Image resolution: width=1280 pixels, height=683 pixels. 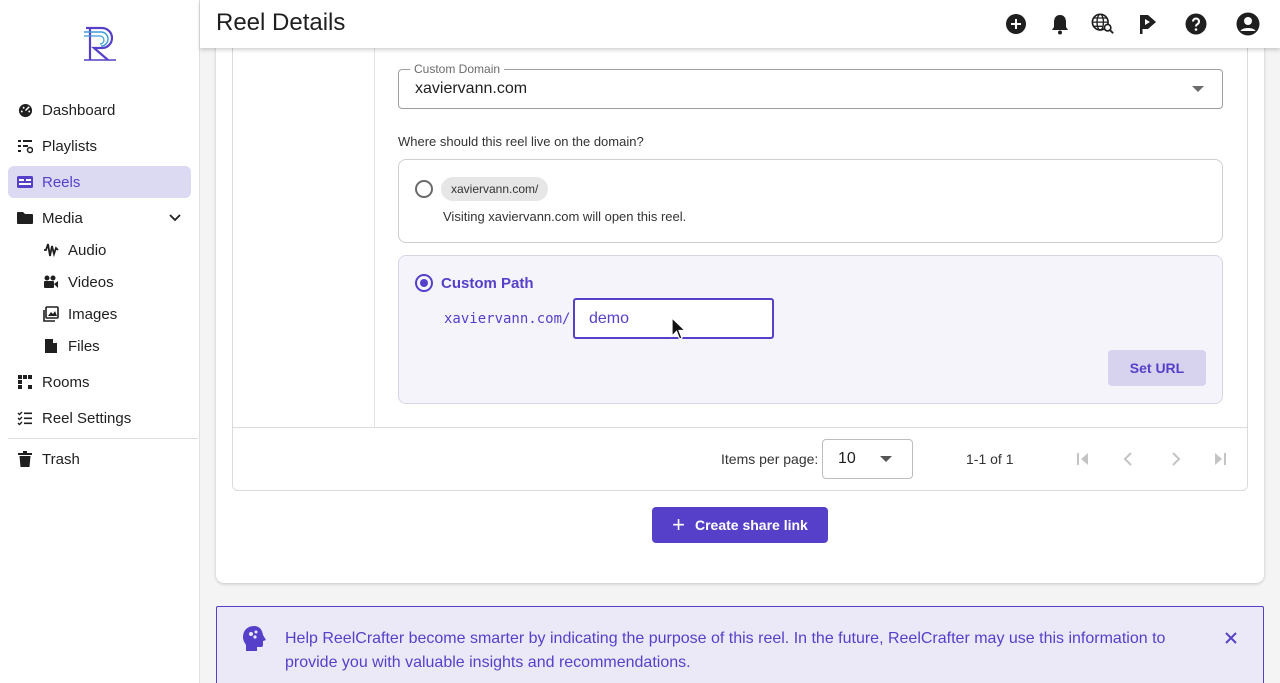 I want to click on root-domain-option, so click(x=810, y=201).